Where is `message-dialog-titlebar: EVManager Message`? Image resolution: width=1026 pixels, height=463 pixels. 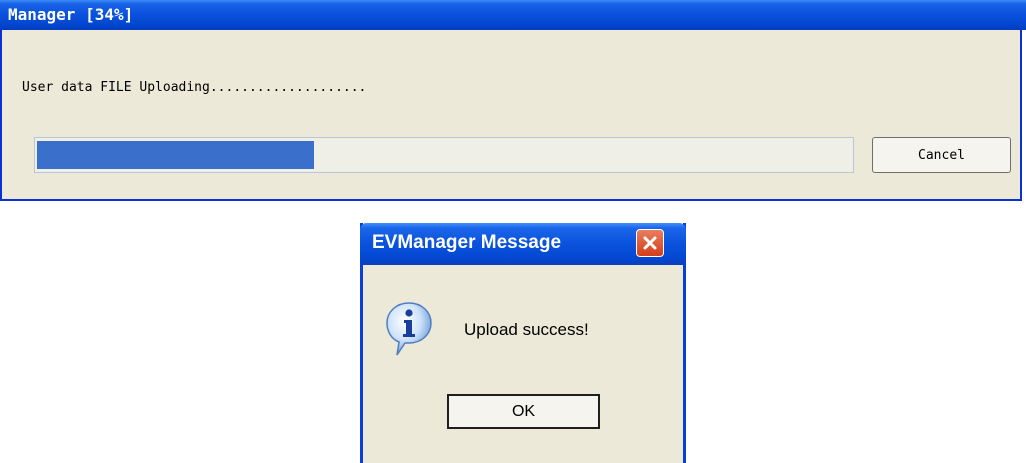
message-dialog-titlebar: EVManager Message is located at coordinates (523, 244).